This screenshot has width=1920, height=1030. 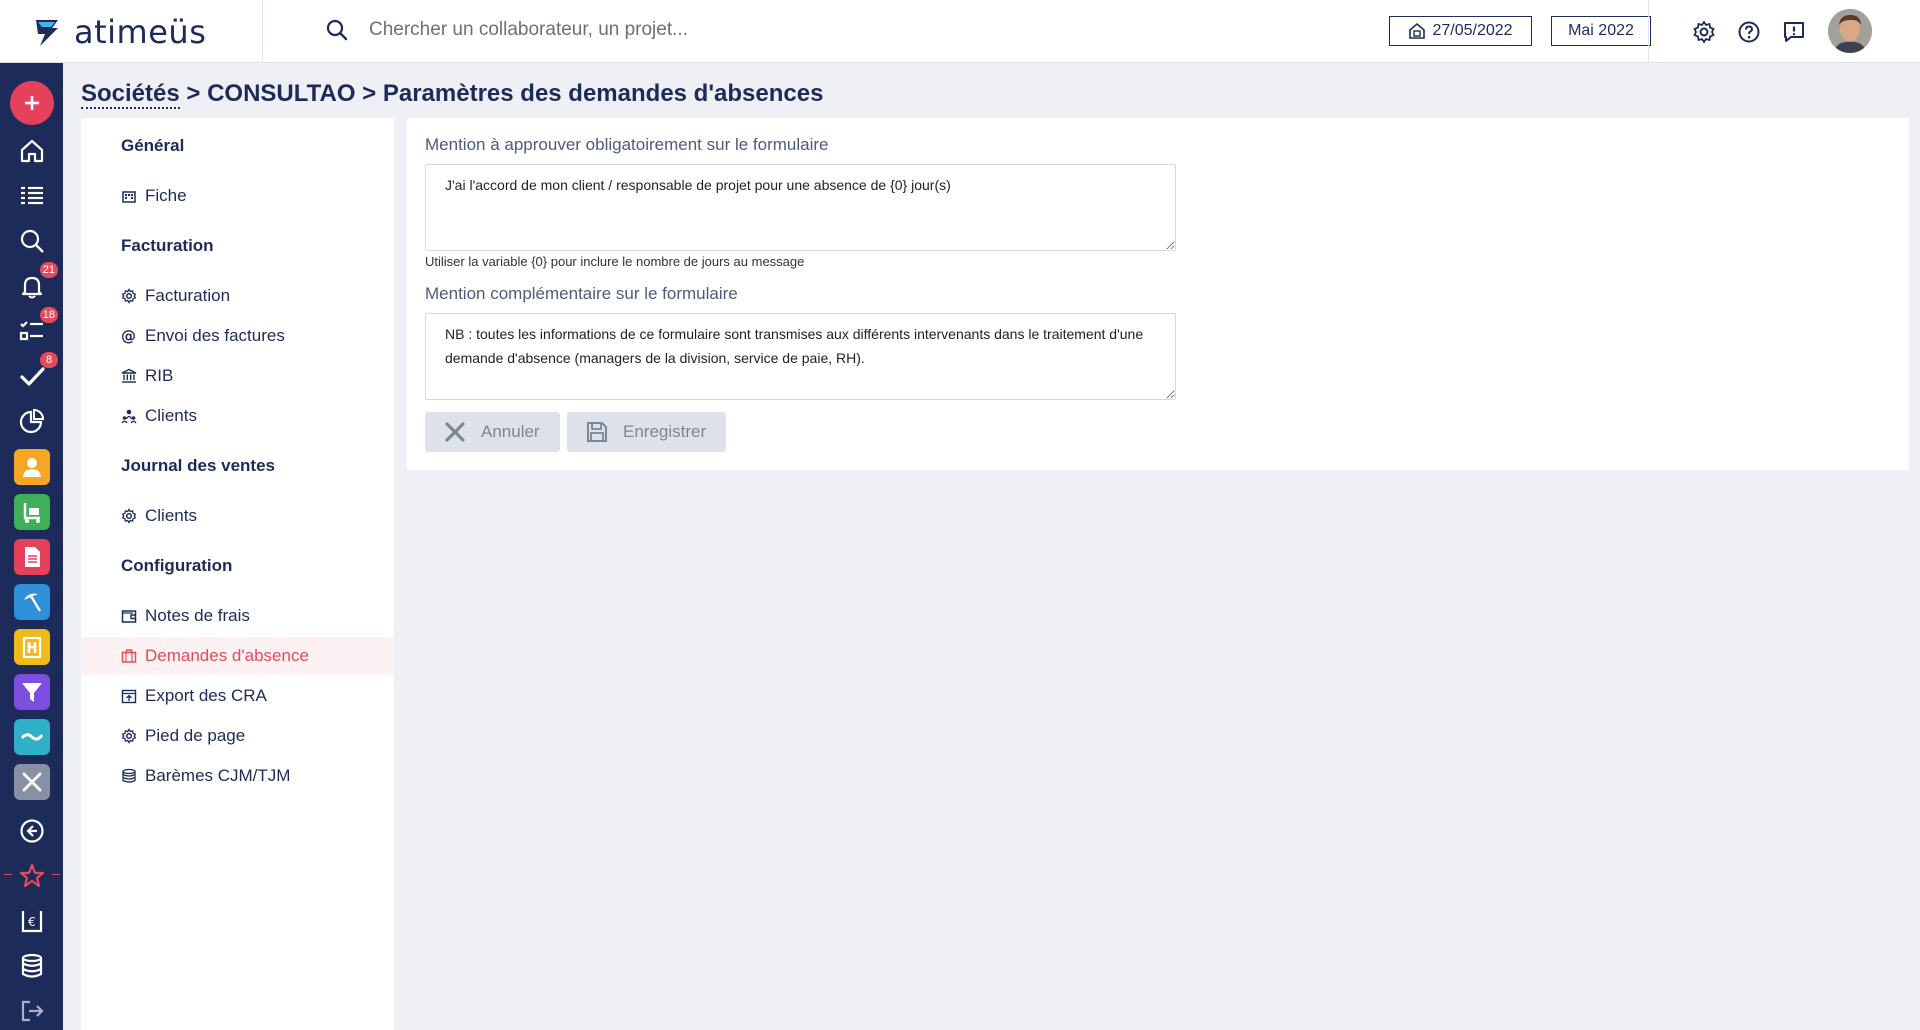 What do you see at coordinates (153, 145) in the screenshot?
I see `section-general: Général` at bounding box center [153, 145].